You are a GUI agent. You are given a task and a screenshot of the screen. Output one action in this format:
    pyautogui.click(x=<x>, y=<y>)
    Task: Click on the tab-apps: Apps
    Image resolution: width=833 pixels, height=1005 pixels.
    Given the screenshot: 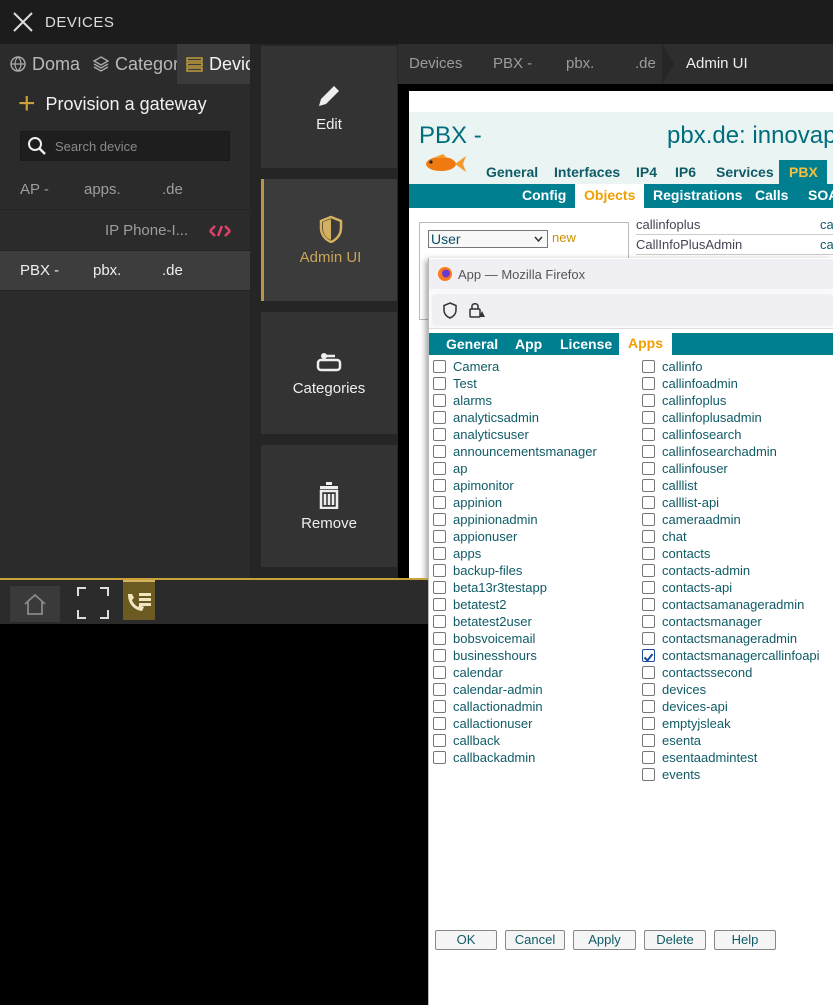 What is the action you would take?
    pyautogui.click(x=645, y=344)
    